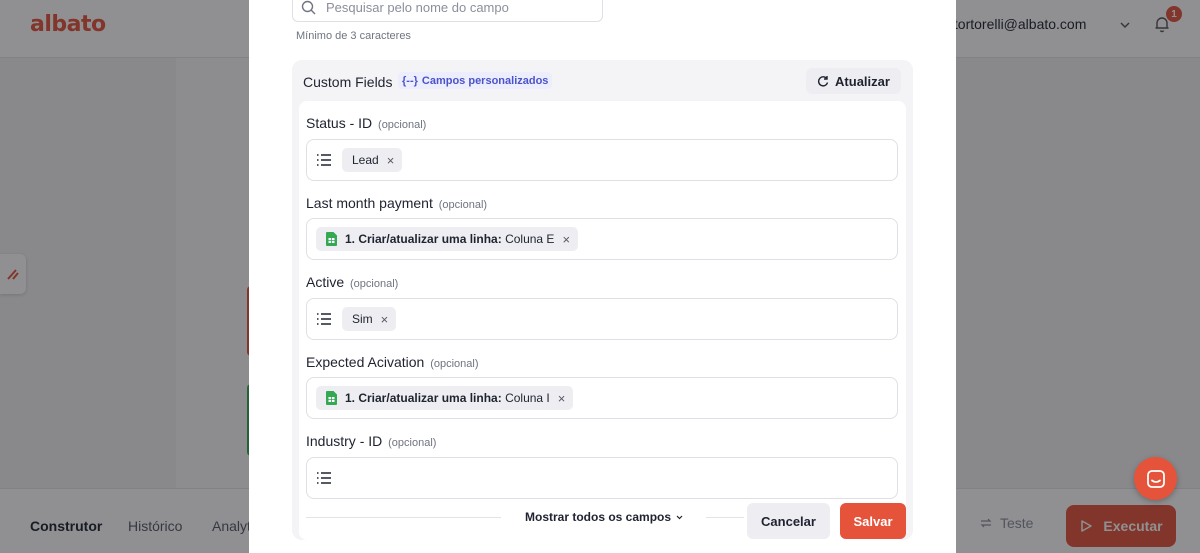 The image size is (1200, 553). I want to click on field-input-last-month-payment: 1. Criar/atualizar uma linha: Coluna E ×, so click(602, 239).